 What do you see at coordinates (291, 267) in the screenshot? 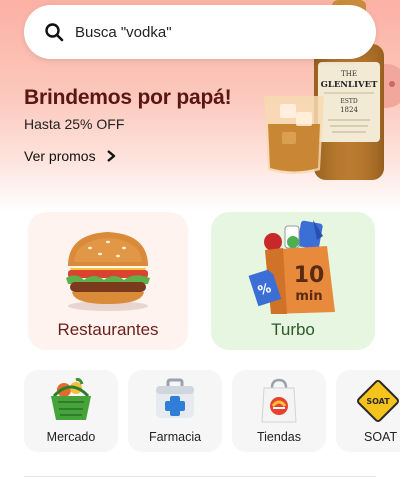
I see `turbo-bag-icon: 10 min %` at bounding box center [291, 267].